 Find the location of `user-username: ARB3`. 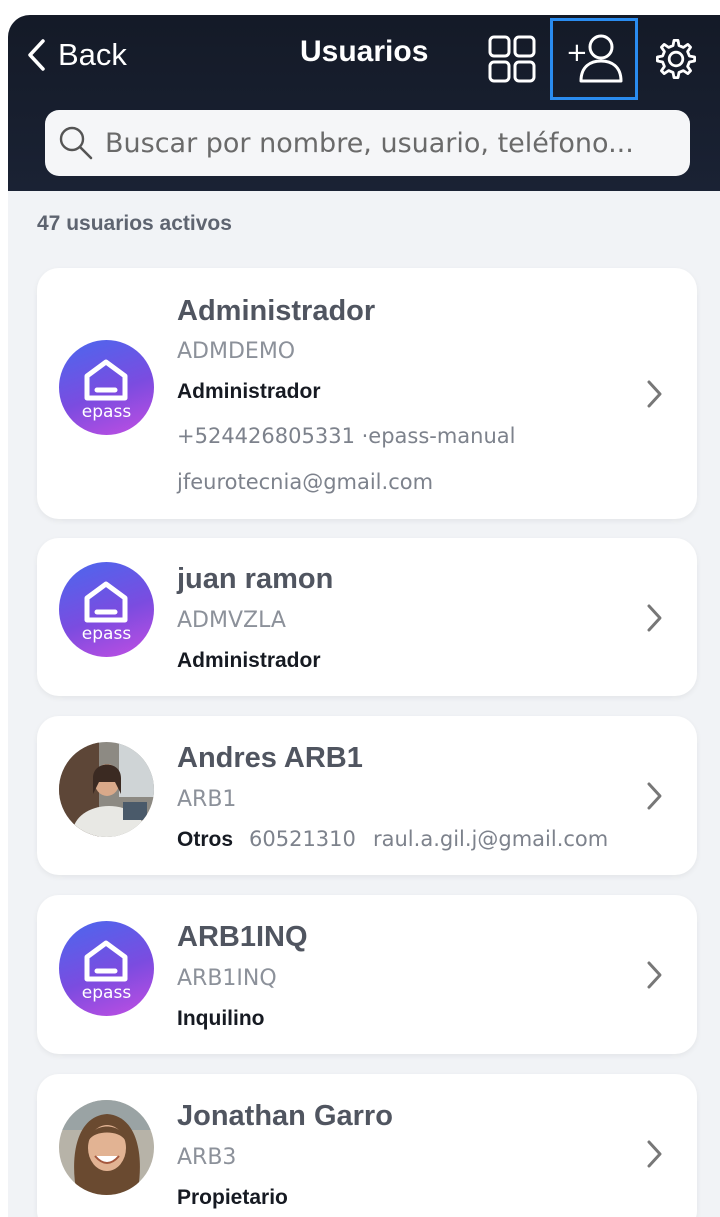

user-username: ARB3 is located at coordinates (207, 1157).